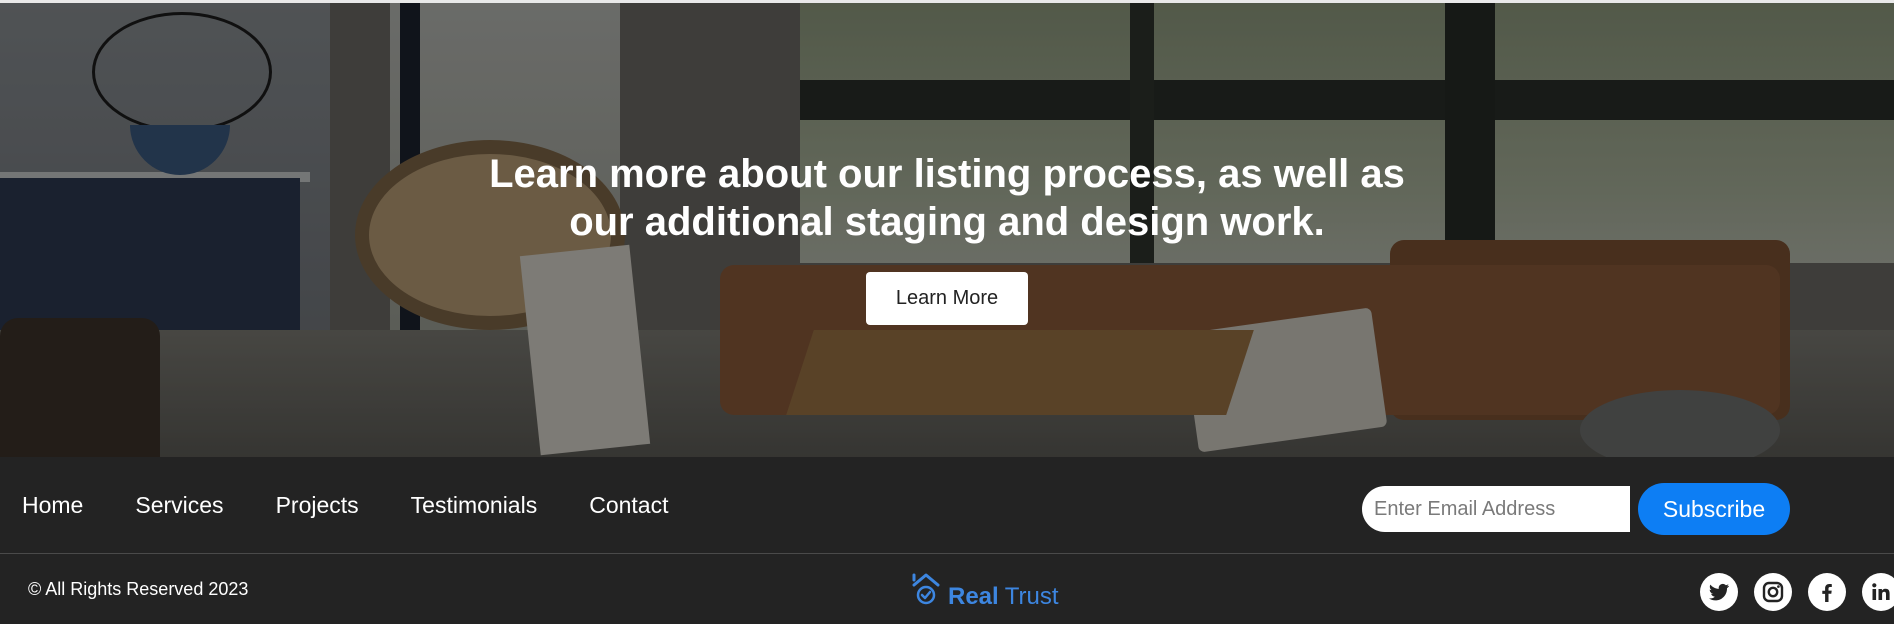 The height and width of the screenshot is (624, 1894). I want to click on newsletter-form: Subscribe, so click(1576, 509).